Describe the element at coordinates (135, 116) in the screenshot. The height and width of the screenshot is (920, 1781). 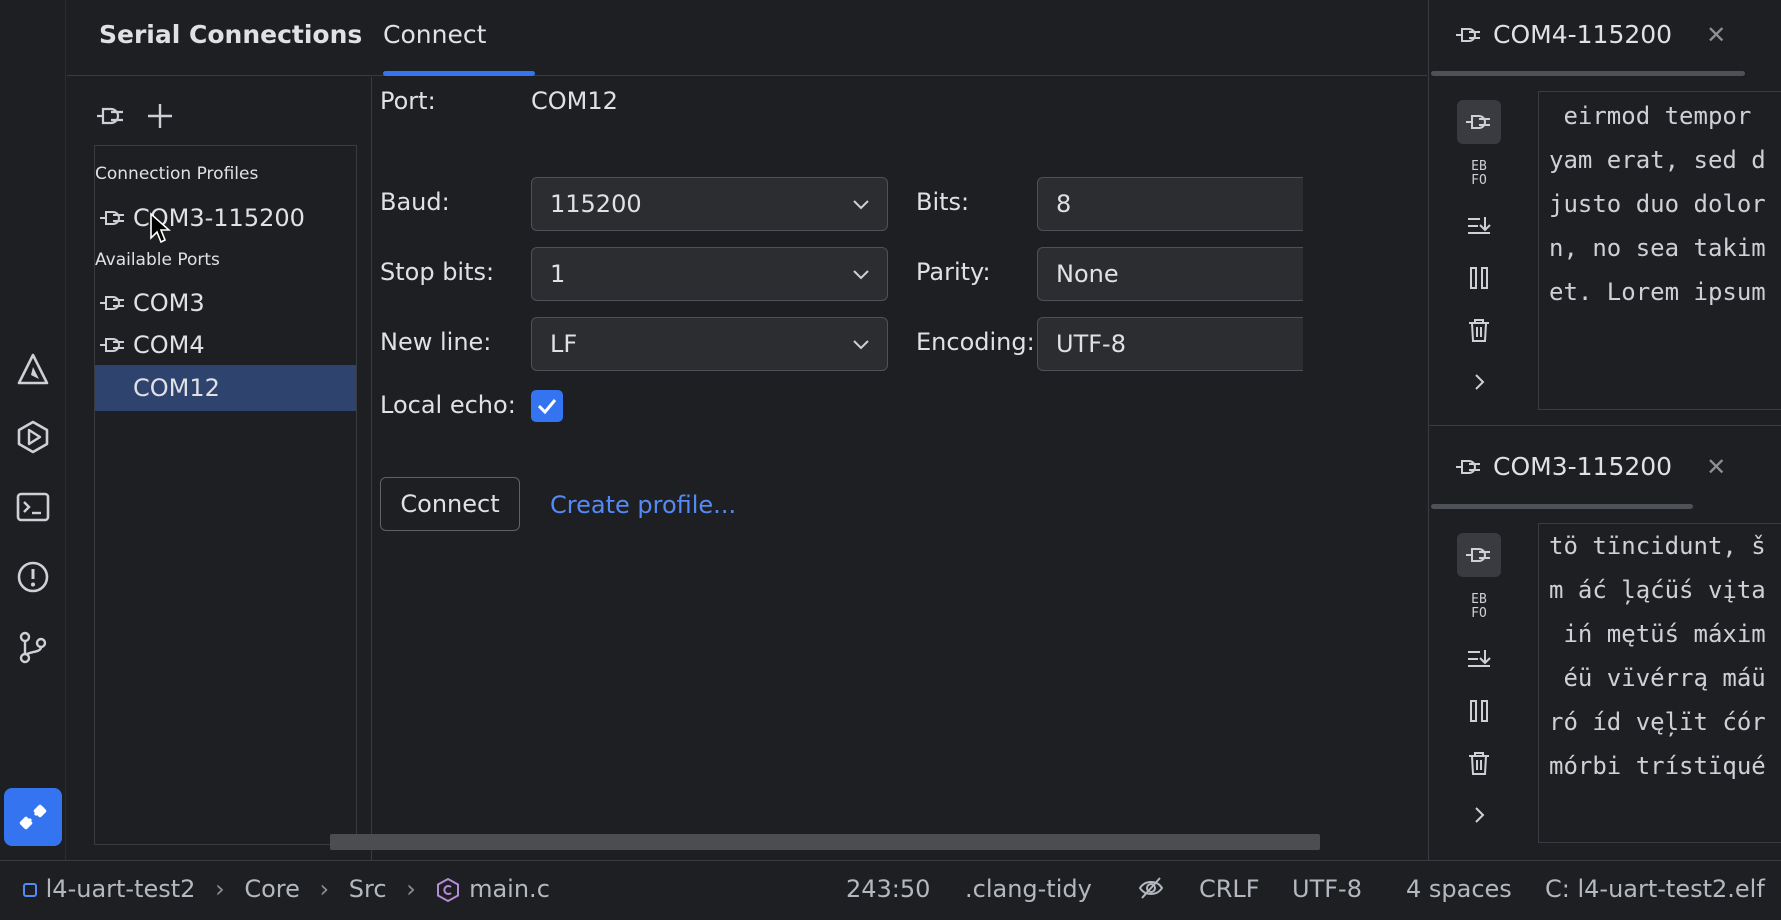
I see `sidebar-toolbar` at that location.